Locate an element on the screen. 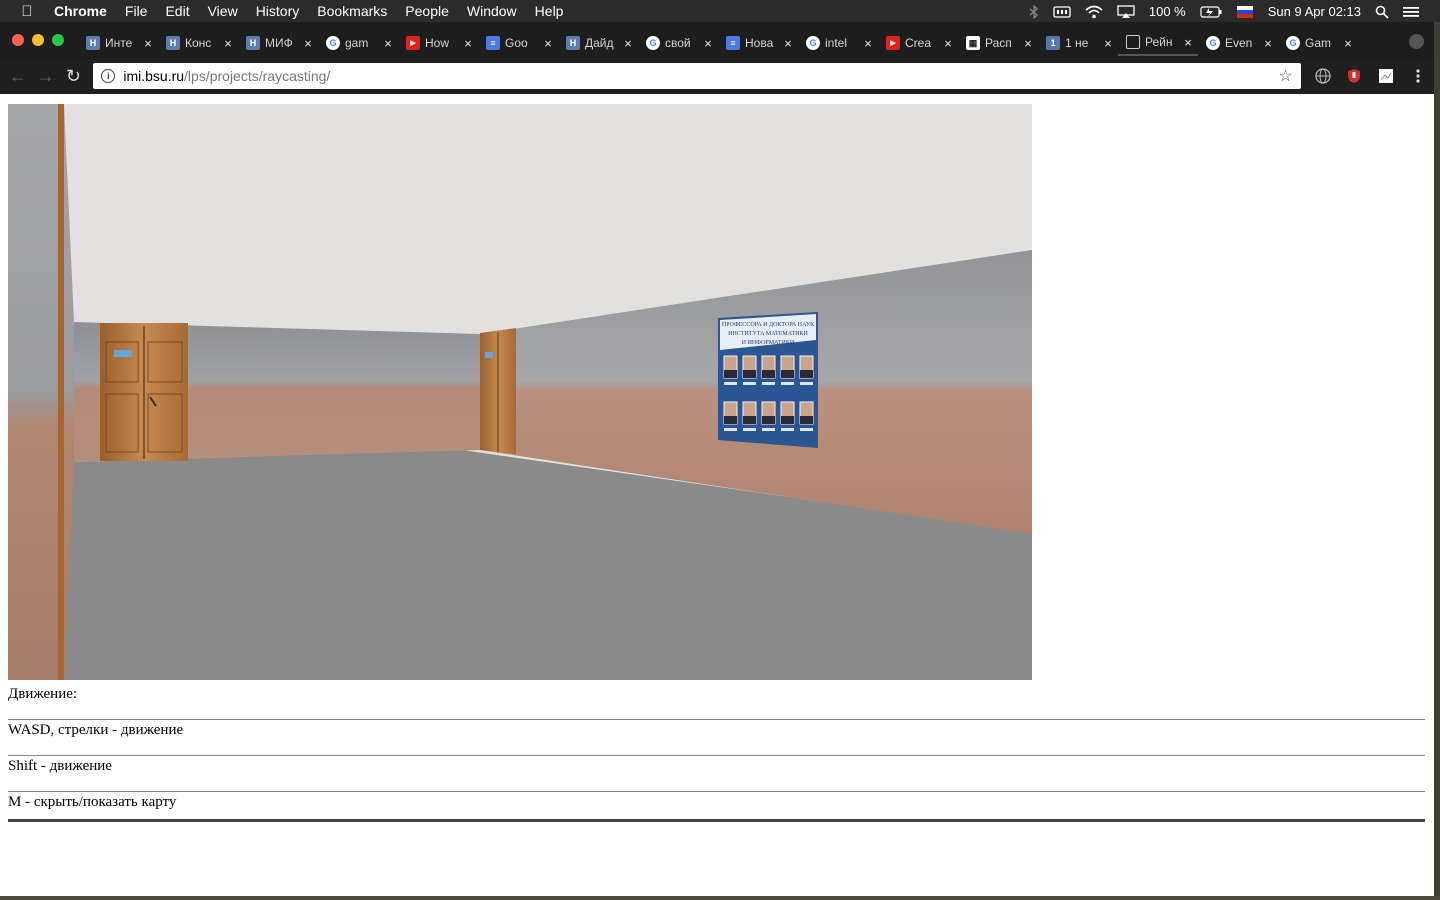  browser-tab: Ggam × is located at coordinates (358, 43).